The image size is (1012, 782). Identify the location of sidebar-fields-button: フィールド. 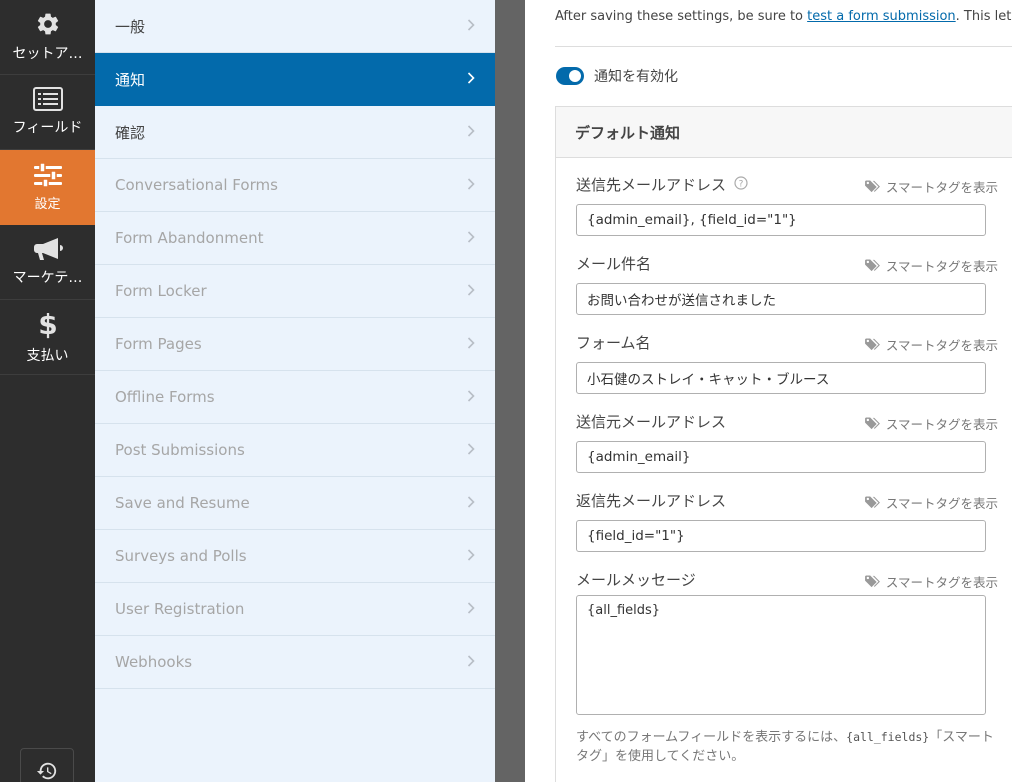
(47, 112).